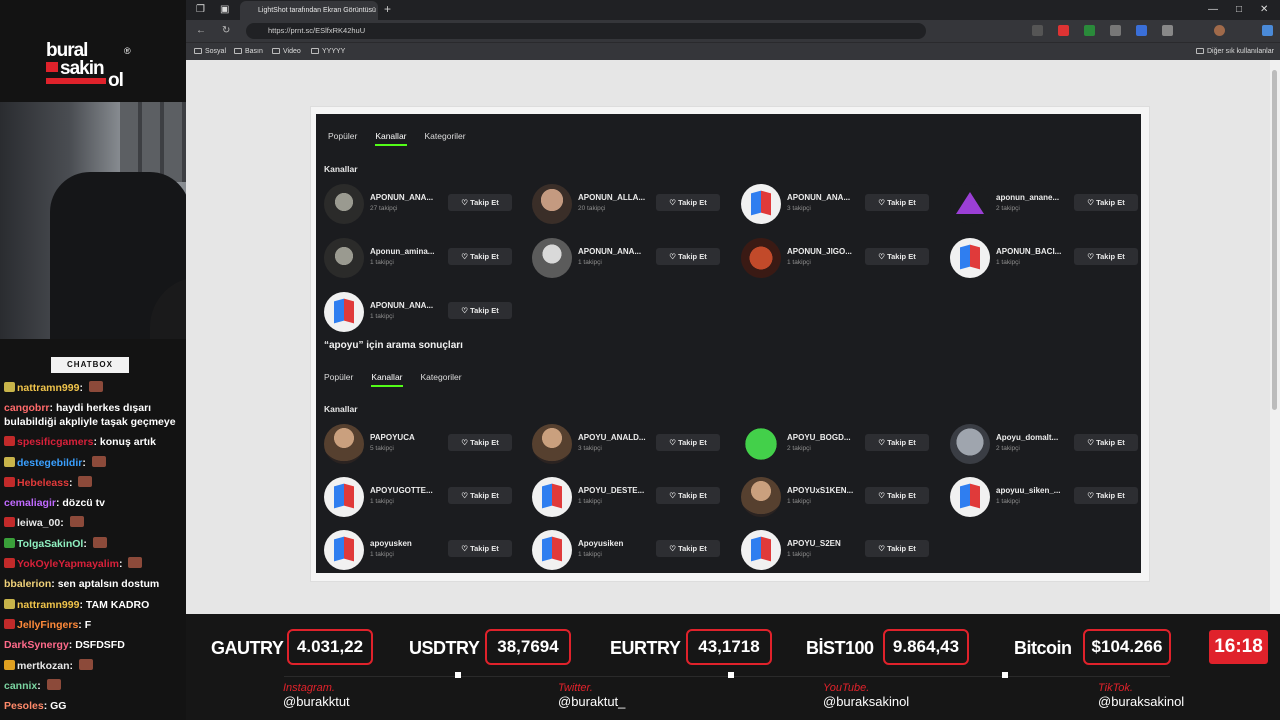  I want to click on channel-card: APOYU_S2EN 1 takipçi ♡ Takip Et, so click(841, 549).